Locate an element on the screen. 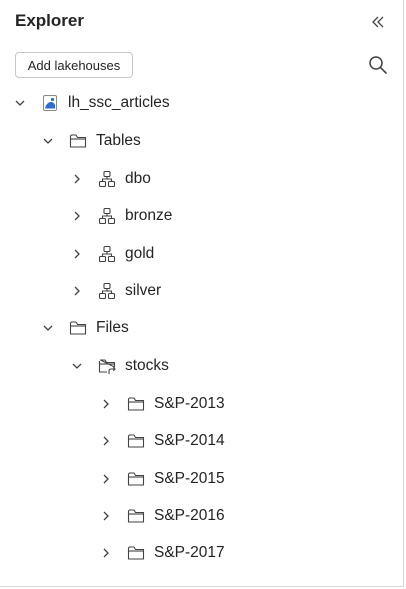 The height and width of the screenshot is (589, 406). tree-item-folder: S&P-2014 is located at coordinates (162, 441).